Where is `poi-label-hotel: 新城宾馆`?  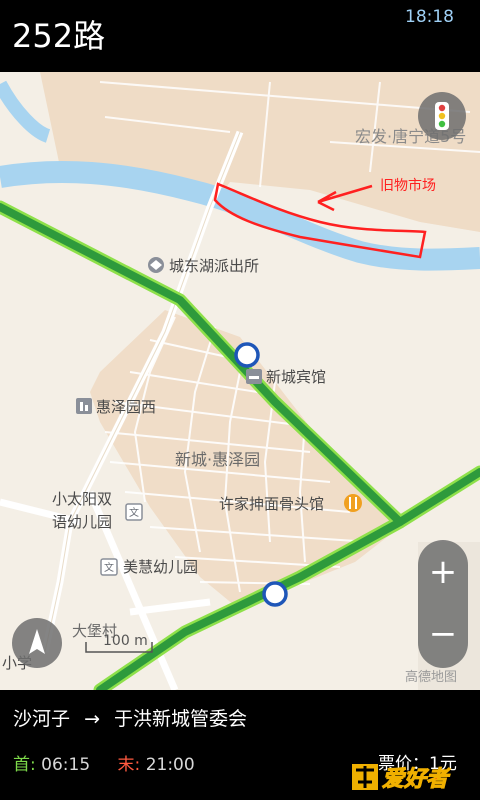
poi-label-hotel: 新城宾馆 is located at coordinates (296, 377).